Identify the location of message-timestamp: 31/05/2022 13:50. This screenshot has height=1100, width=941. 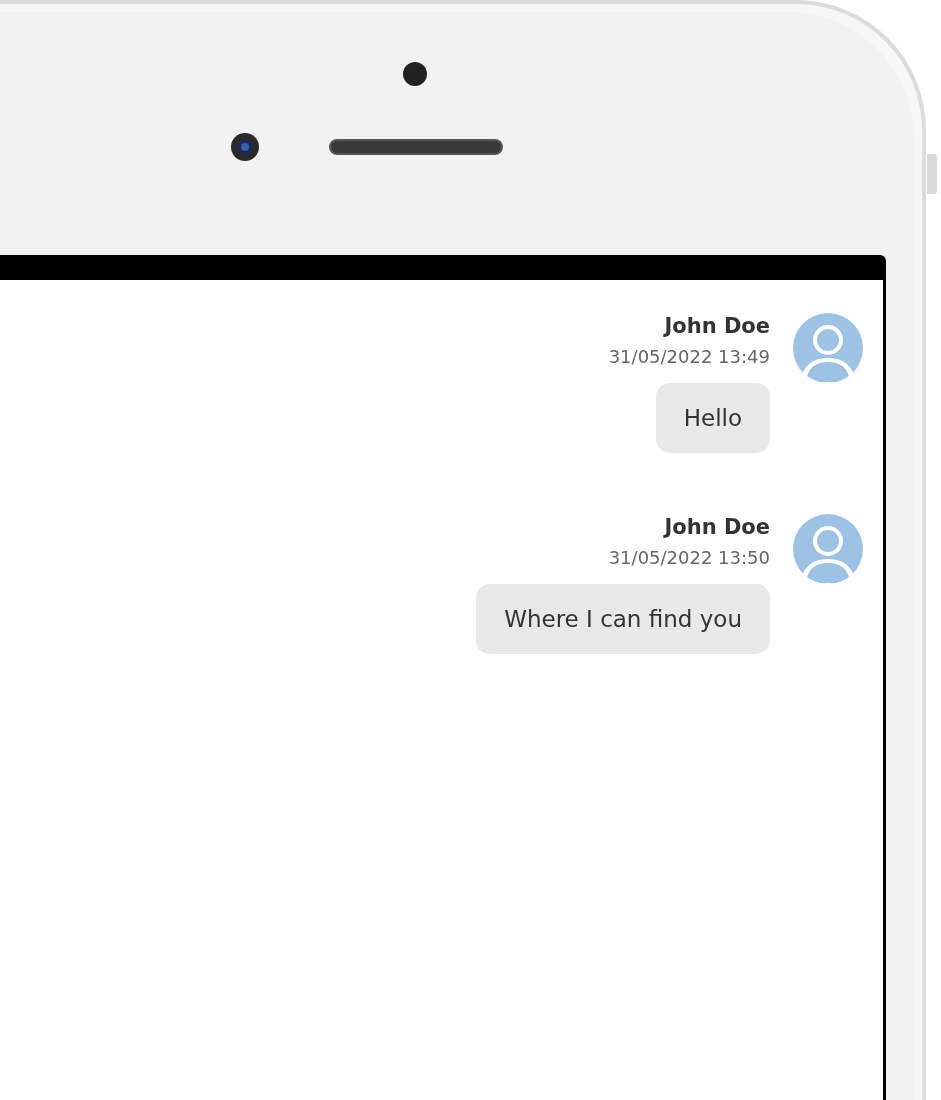
(689, 557).